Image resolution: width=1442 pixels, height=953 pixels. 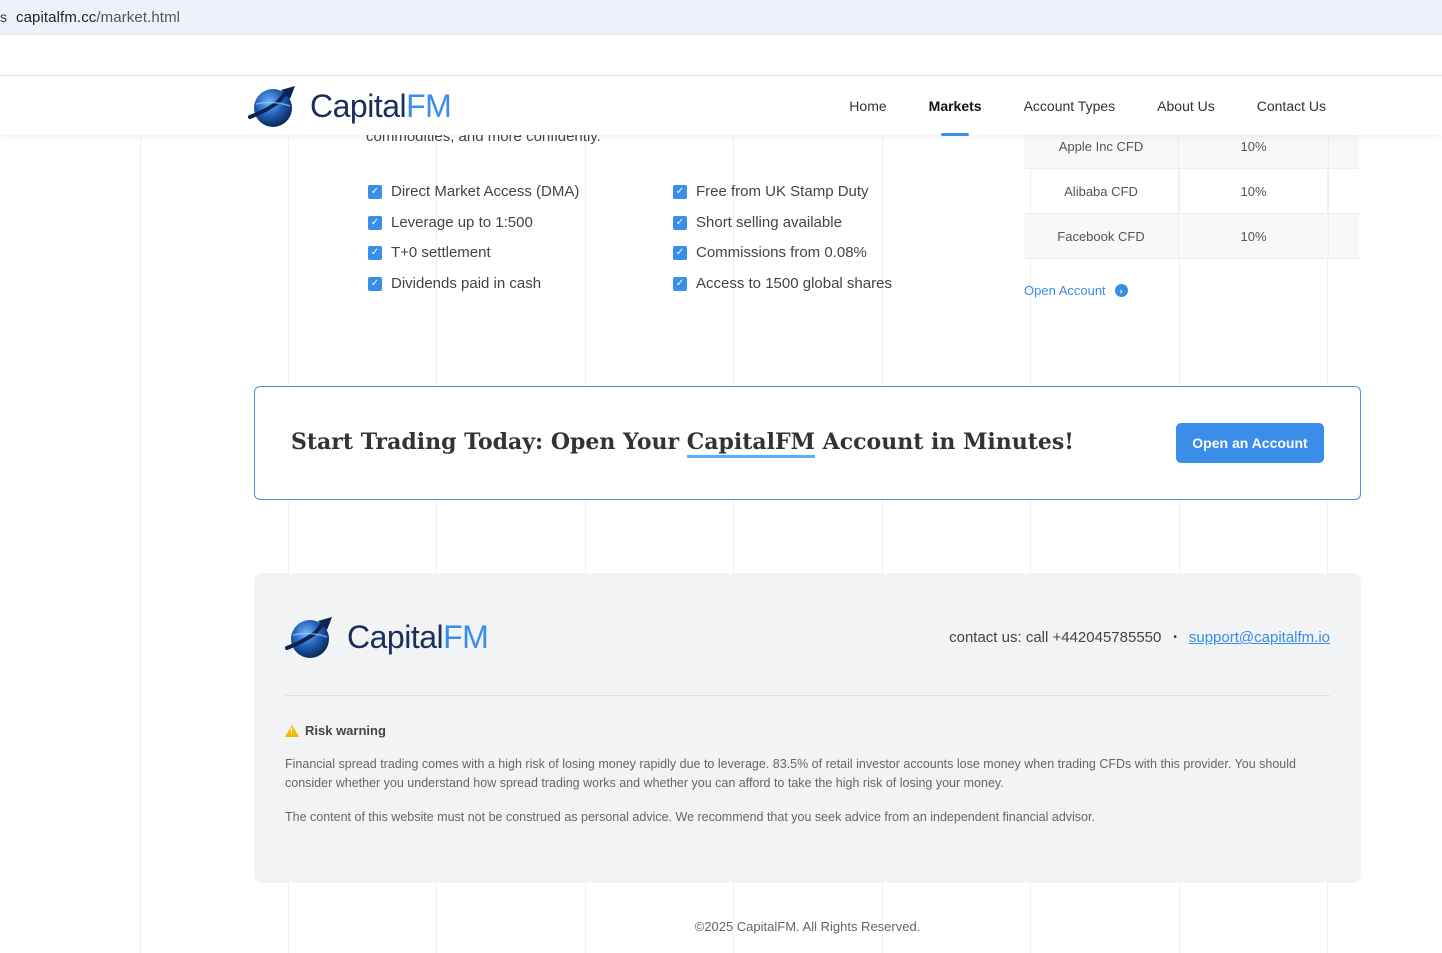 What do you see at coordinates (807, 695) in the screenshot?
I see `footer-divider` at bounding box center [807, 695].